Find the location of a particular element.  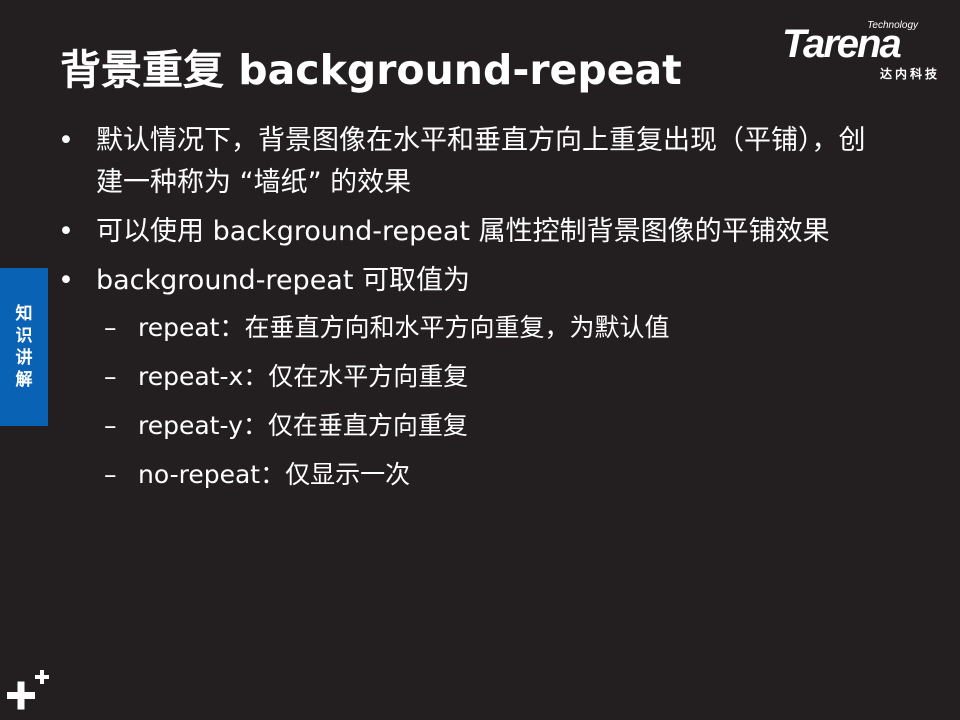

side-tab-char: 讲 is located at coordinates (24, 358).